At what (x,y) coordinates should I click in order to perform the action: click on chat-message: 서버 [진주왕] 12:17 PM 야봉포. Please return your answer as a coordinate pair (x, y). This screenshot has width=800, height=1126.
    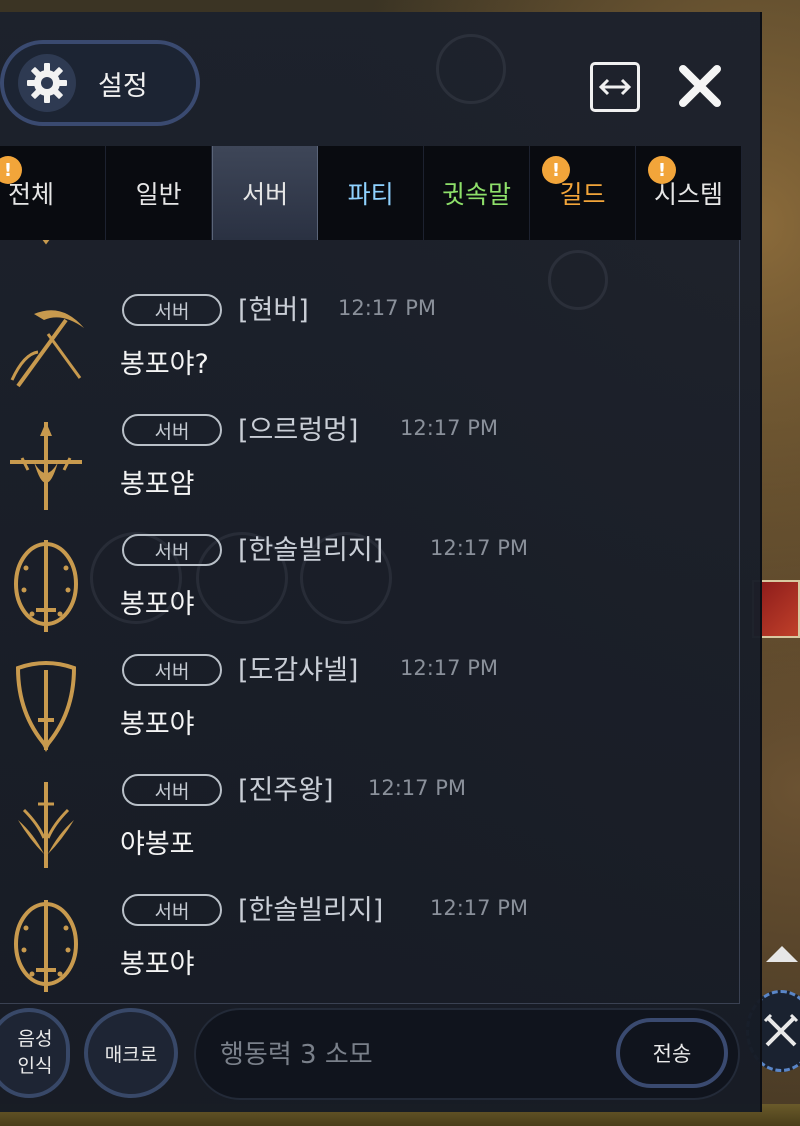
    Looking at the image, I should click on (369, 810).